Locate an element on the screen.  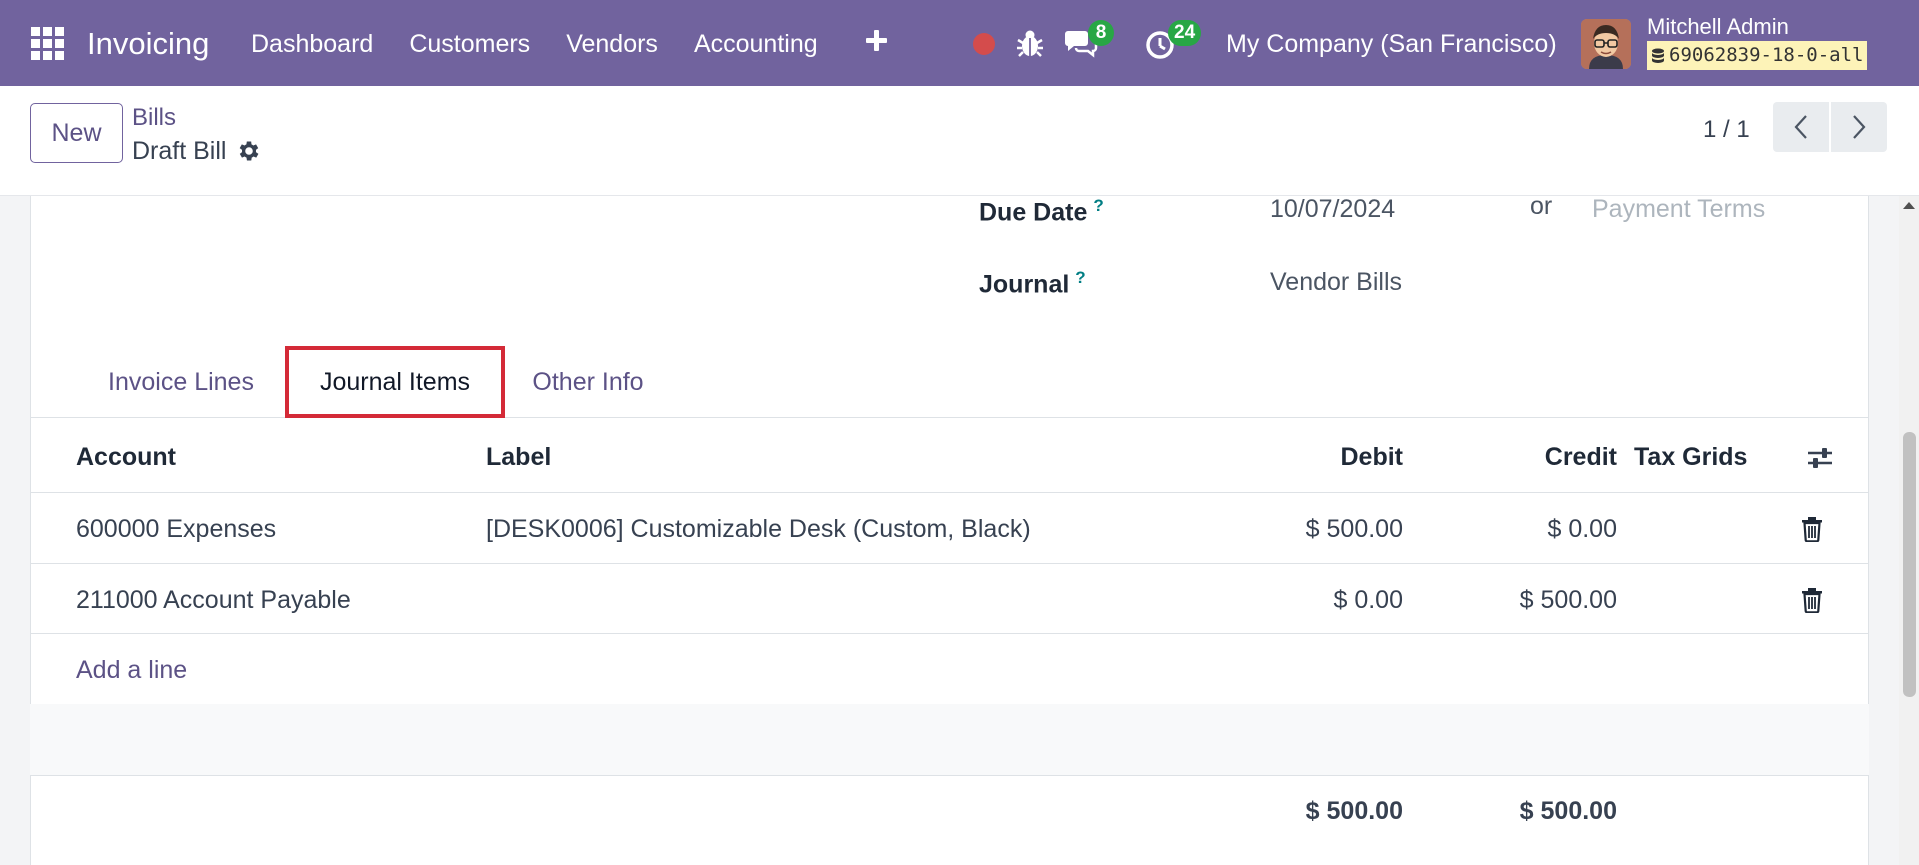
breadcrumb-bills: Bills is located at coordinates (154, 118).